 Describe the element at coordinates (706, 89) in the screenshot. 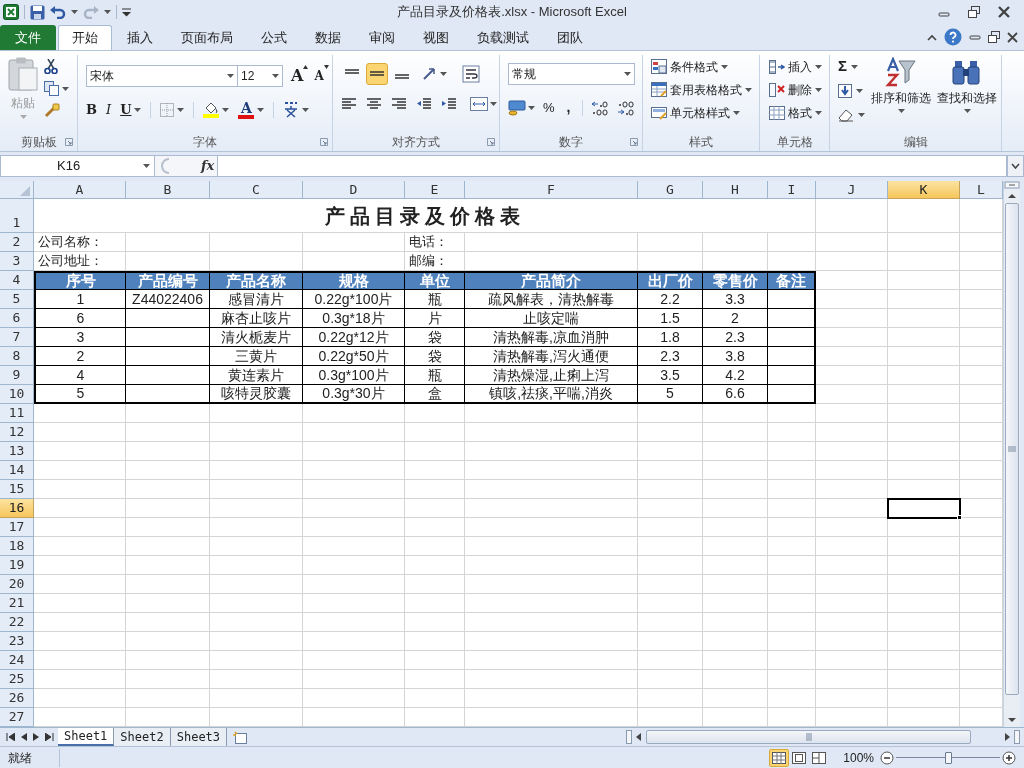

I see `styles-menu-button: 套用表格格式` at that location.